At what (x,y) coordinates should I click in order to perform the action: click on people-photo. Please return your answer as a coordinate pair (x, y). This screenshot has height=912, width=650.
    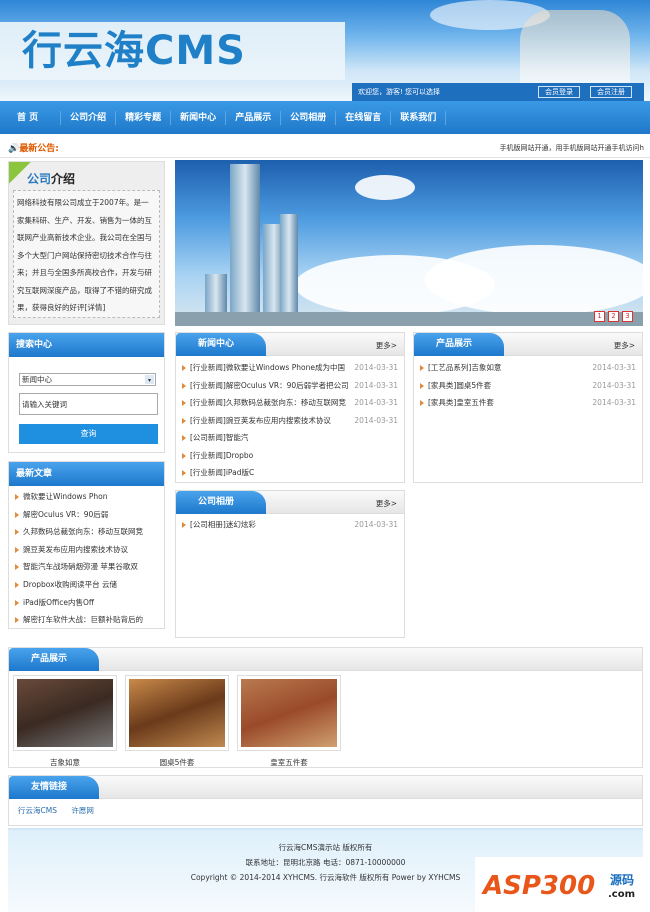
    Looking at the image, I should click on (575, 47).